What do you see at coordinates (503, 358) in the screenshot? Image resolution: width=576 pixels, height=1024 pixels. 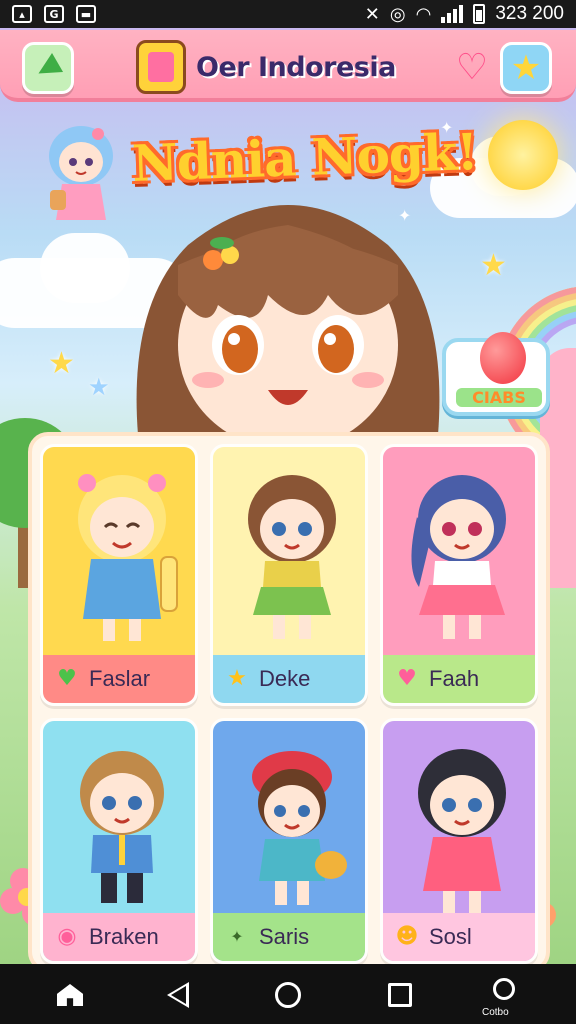 I see `balloon-icon` at bounding box center [503, 358].